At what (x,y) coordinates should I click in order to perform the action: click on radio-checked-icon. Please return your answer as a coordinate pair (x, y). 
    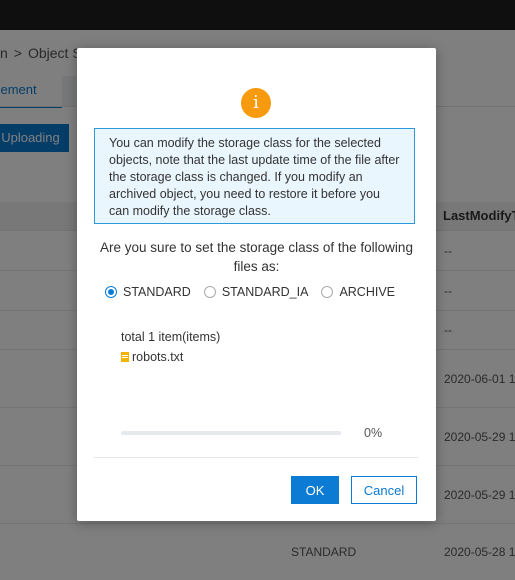
    Looking at the image, I should click on (111, 292).